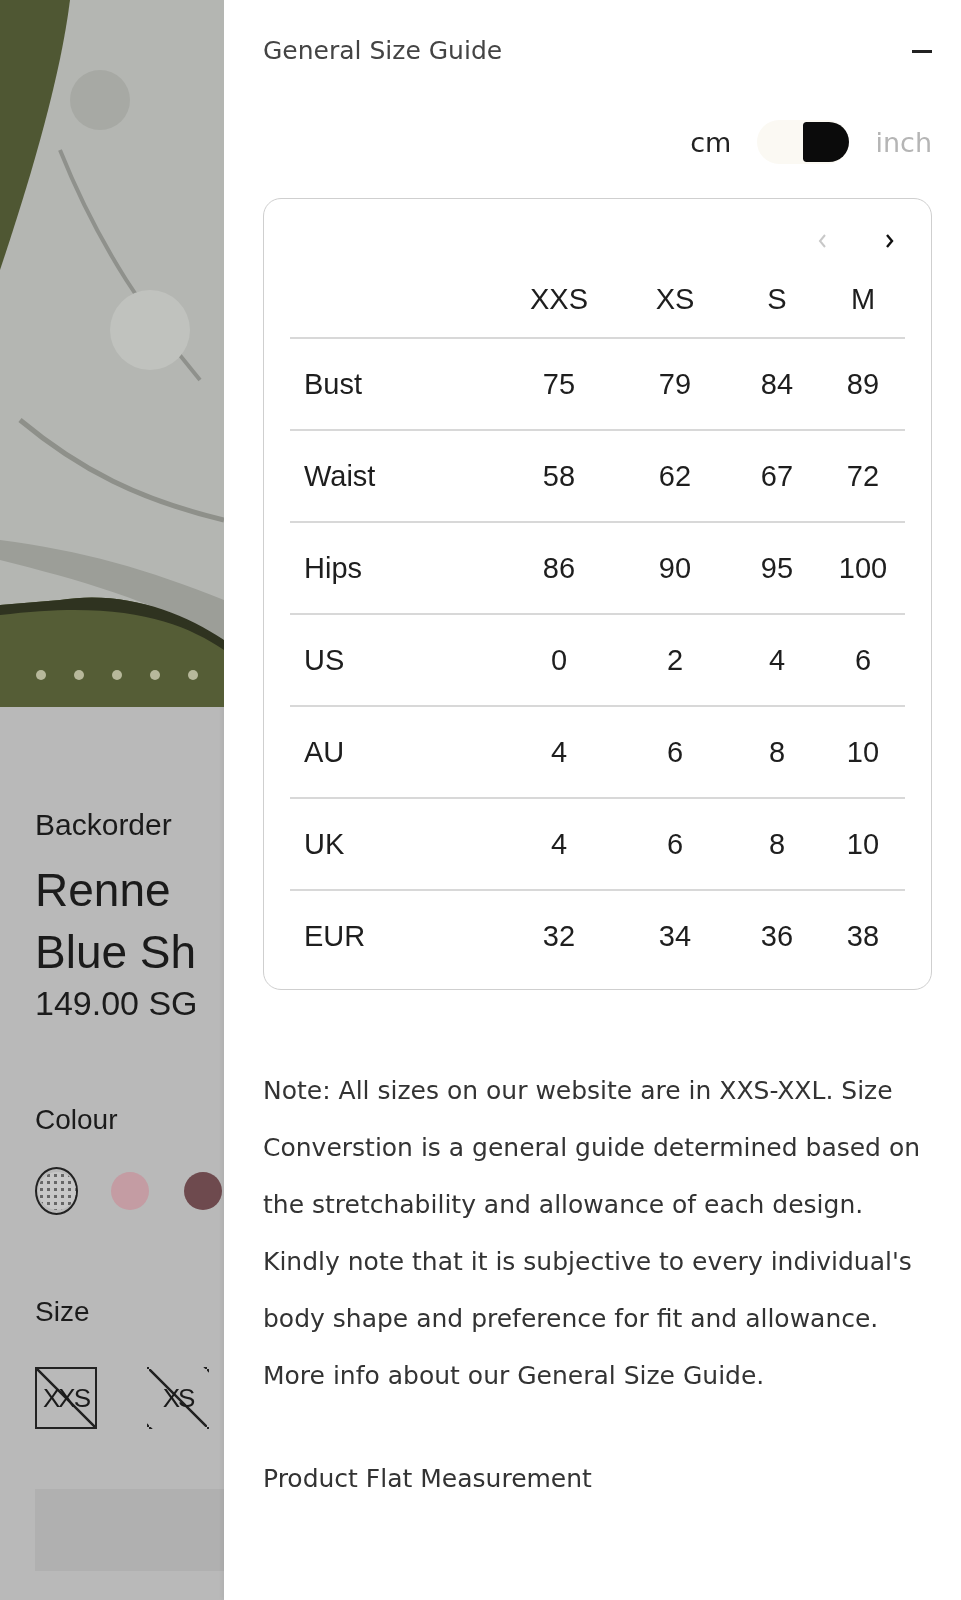 Image resolution: width=961 pixels, height=1600 pixels. What do you see at coordinates (777, 568) in the screenshot?
I see `table-cell: 95` at bounding box center [777, 568].